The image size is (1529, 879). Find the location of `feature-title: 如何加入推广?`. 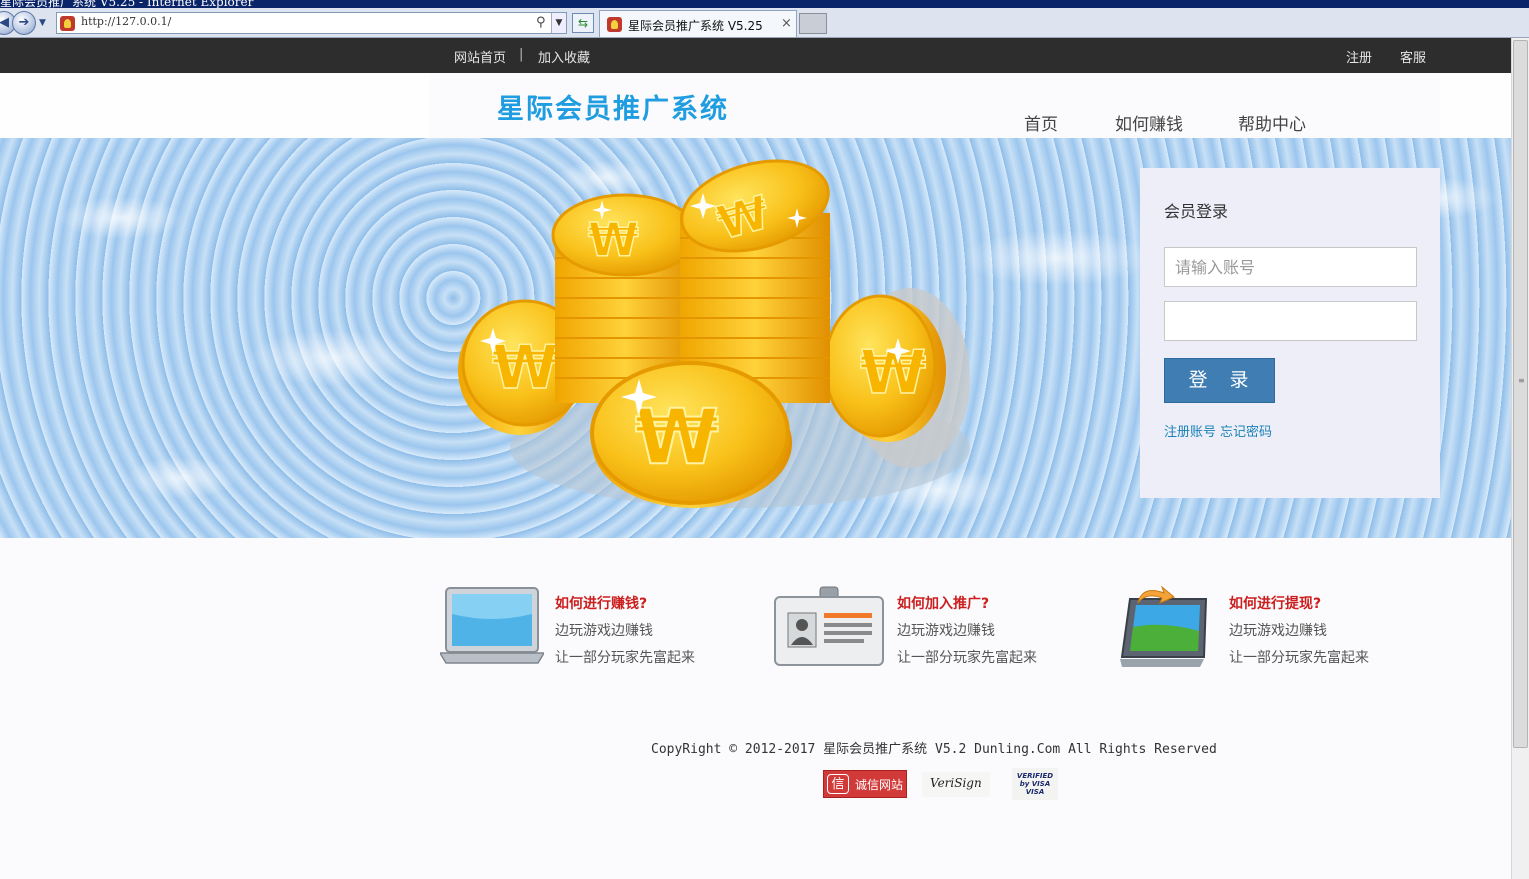

feature-title: 如何加入推广? is located at coordinates (943, 603).